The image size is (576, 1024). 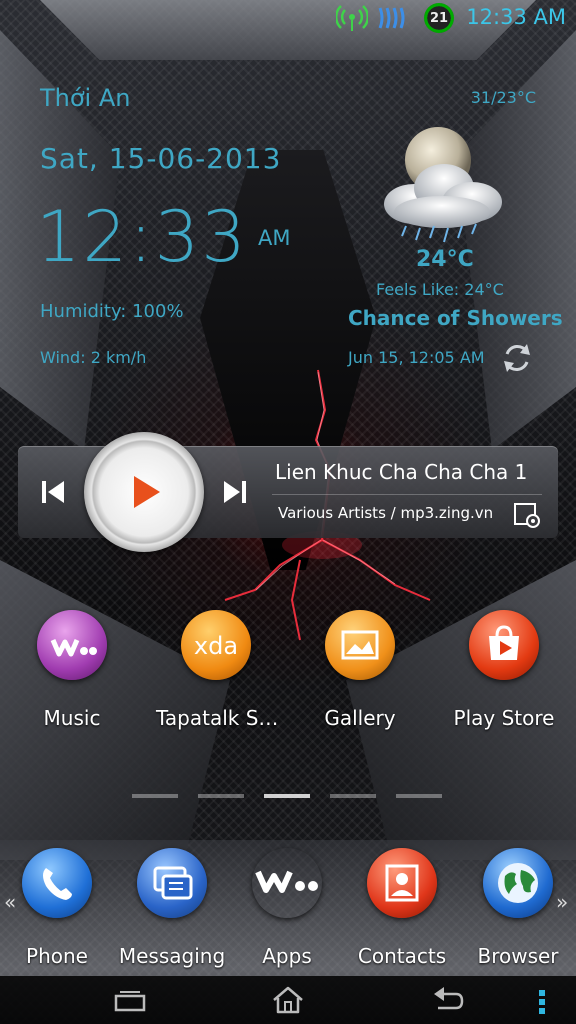 What do you see at coordinates (448, 1000) in the screenshot?
I see `back-icon` at bounding box center [448, 1000].